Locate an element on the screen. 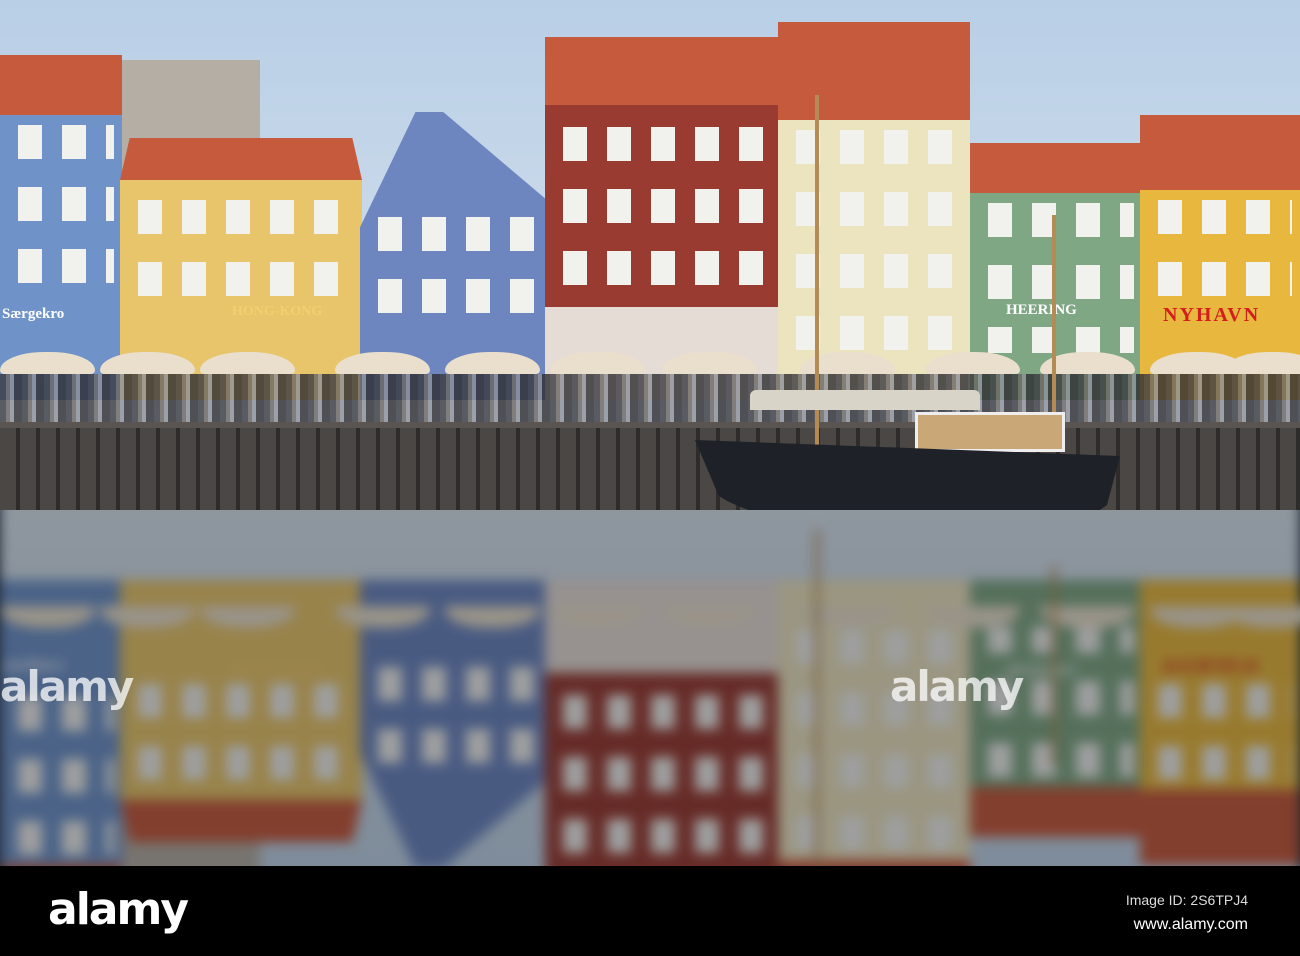 Image resolution: width=1300 pixels, height=956 pixels. footer-bar: alamy Image ID: 2S6TPJ4 www.alamy.com is located at coordinates (650, 911).